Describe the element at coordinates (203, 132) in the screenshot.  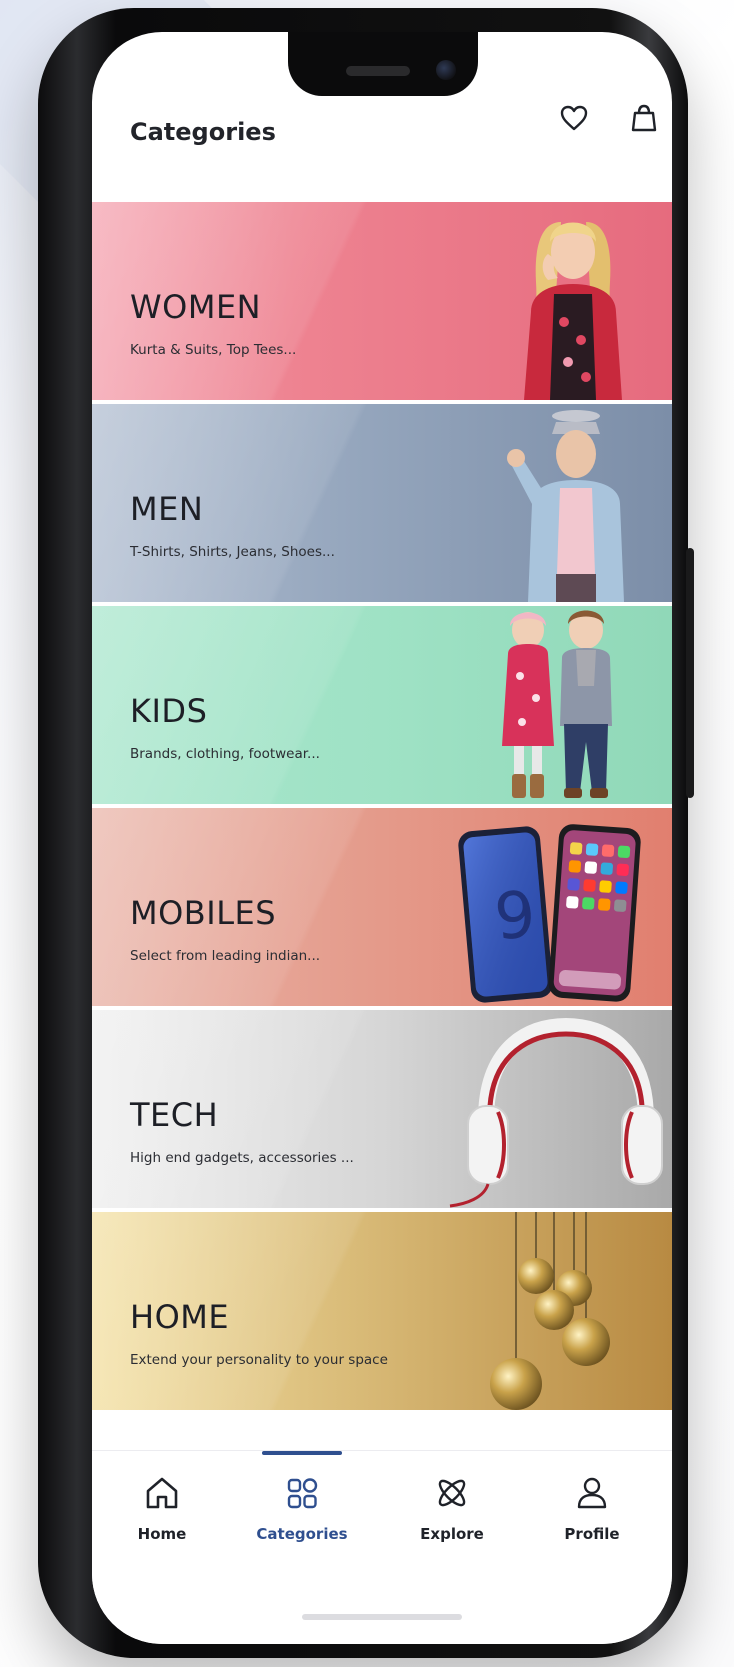
I see `page-title: Categories` at that location.